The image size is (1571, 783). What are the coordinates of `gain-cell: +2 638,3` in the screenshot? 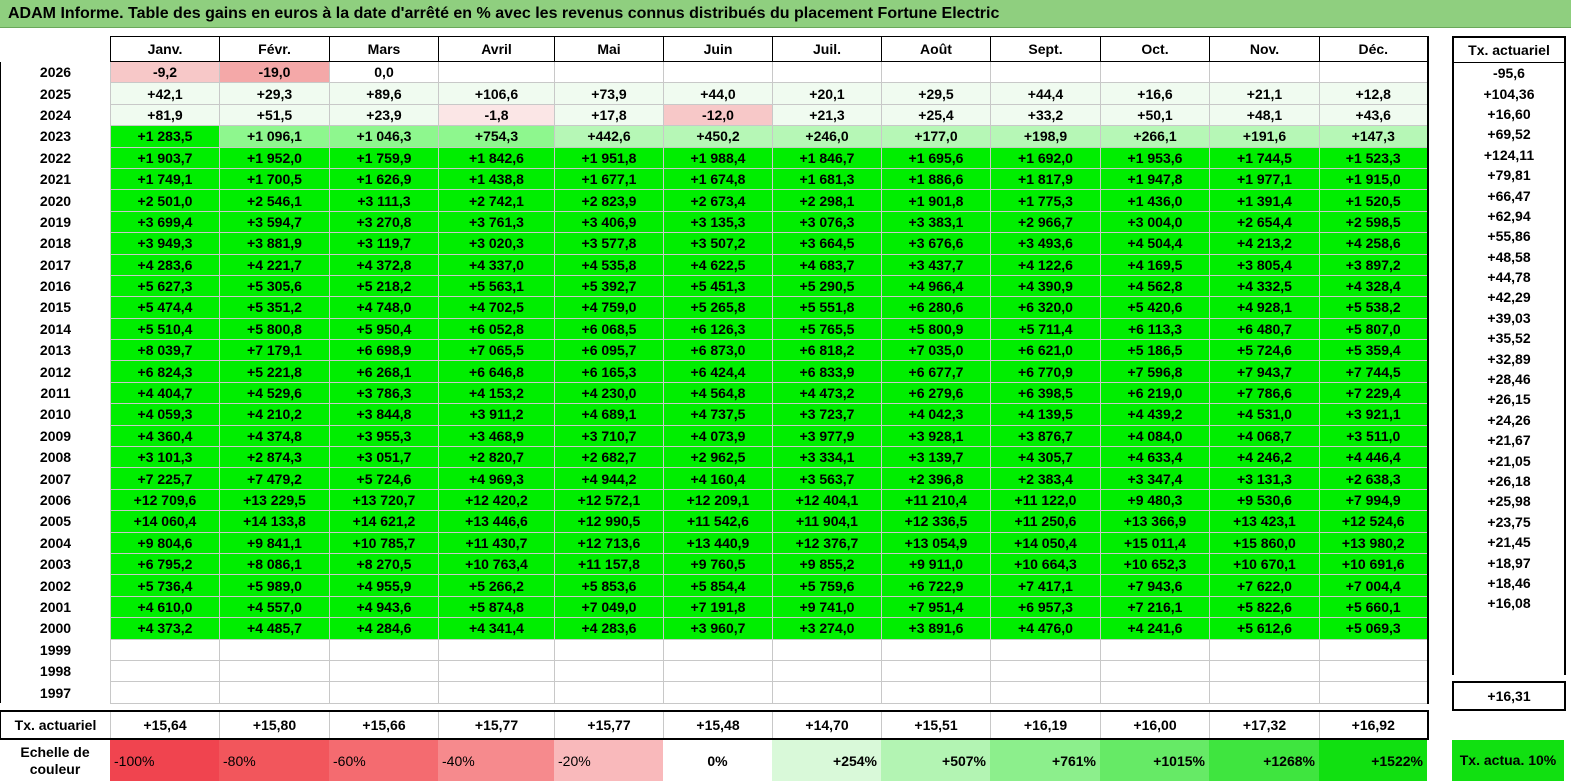 It's located at (1374, 478).